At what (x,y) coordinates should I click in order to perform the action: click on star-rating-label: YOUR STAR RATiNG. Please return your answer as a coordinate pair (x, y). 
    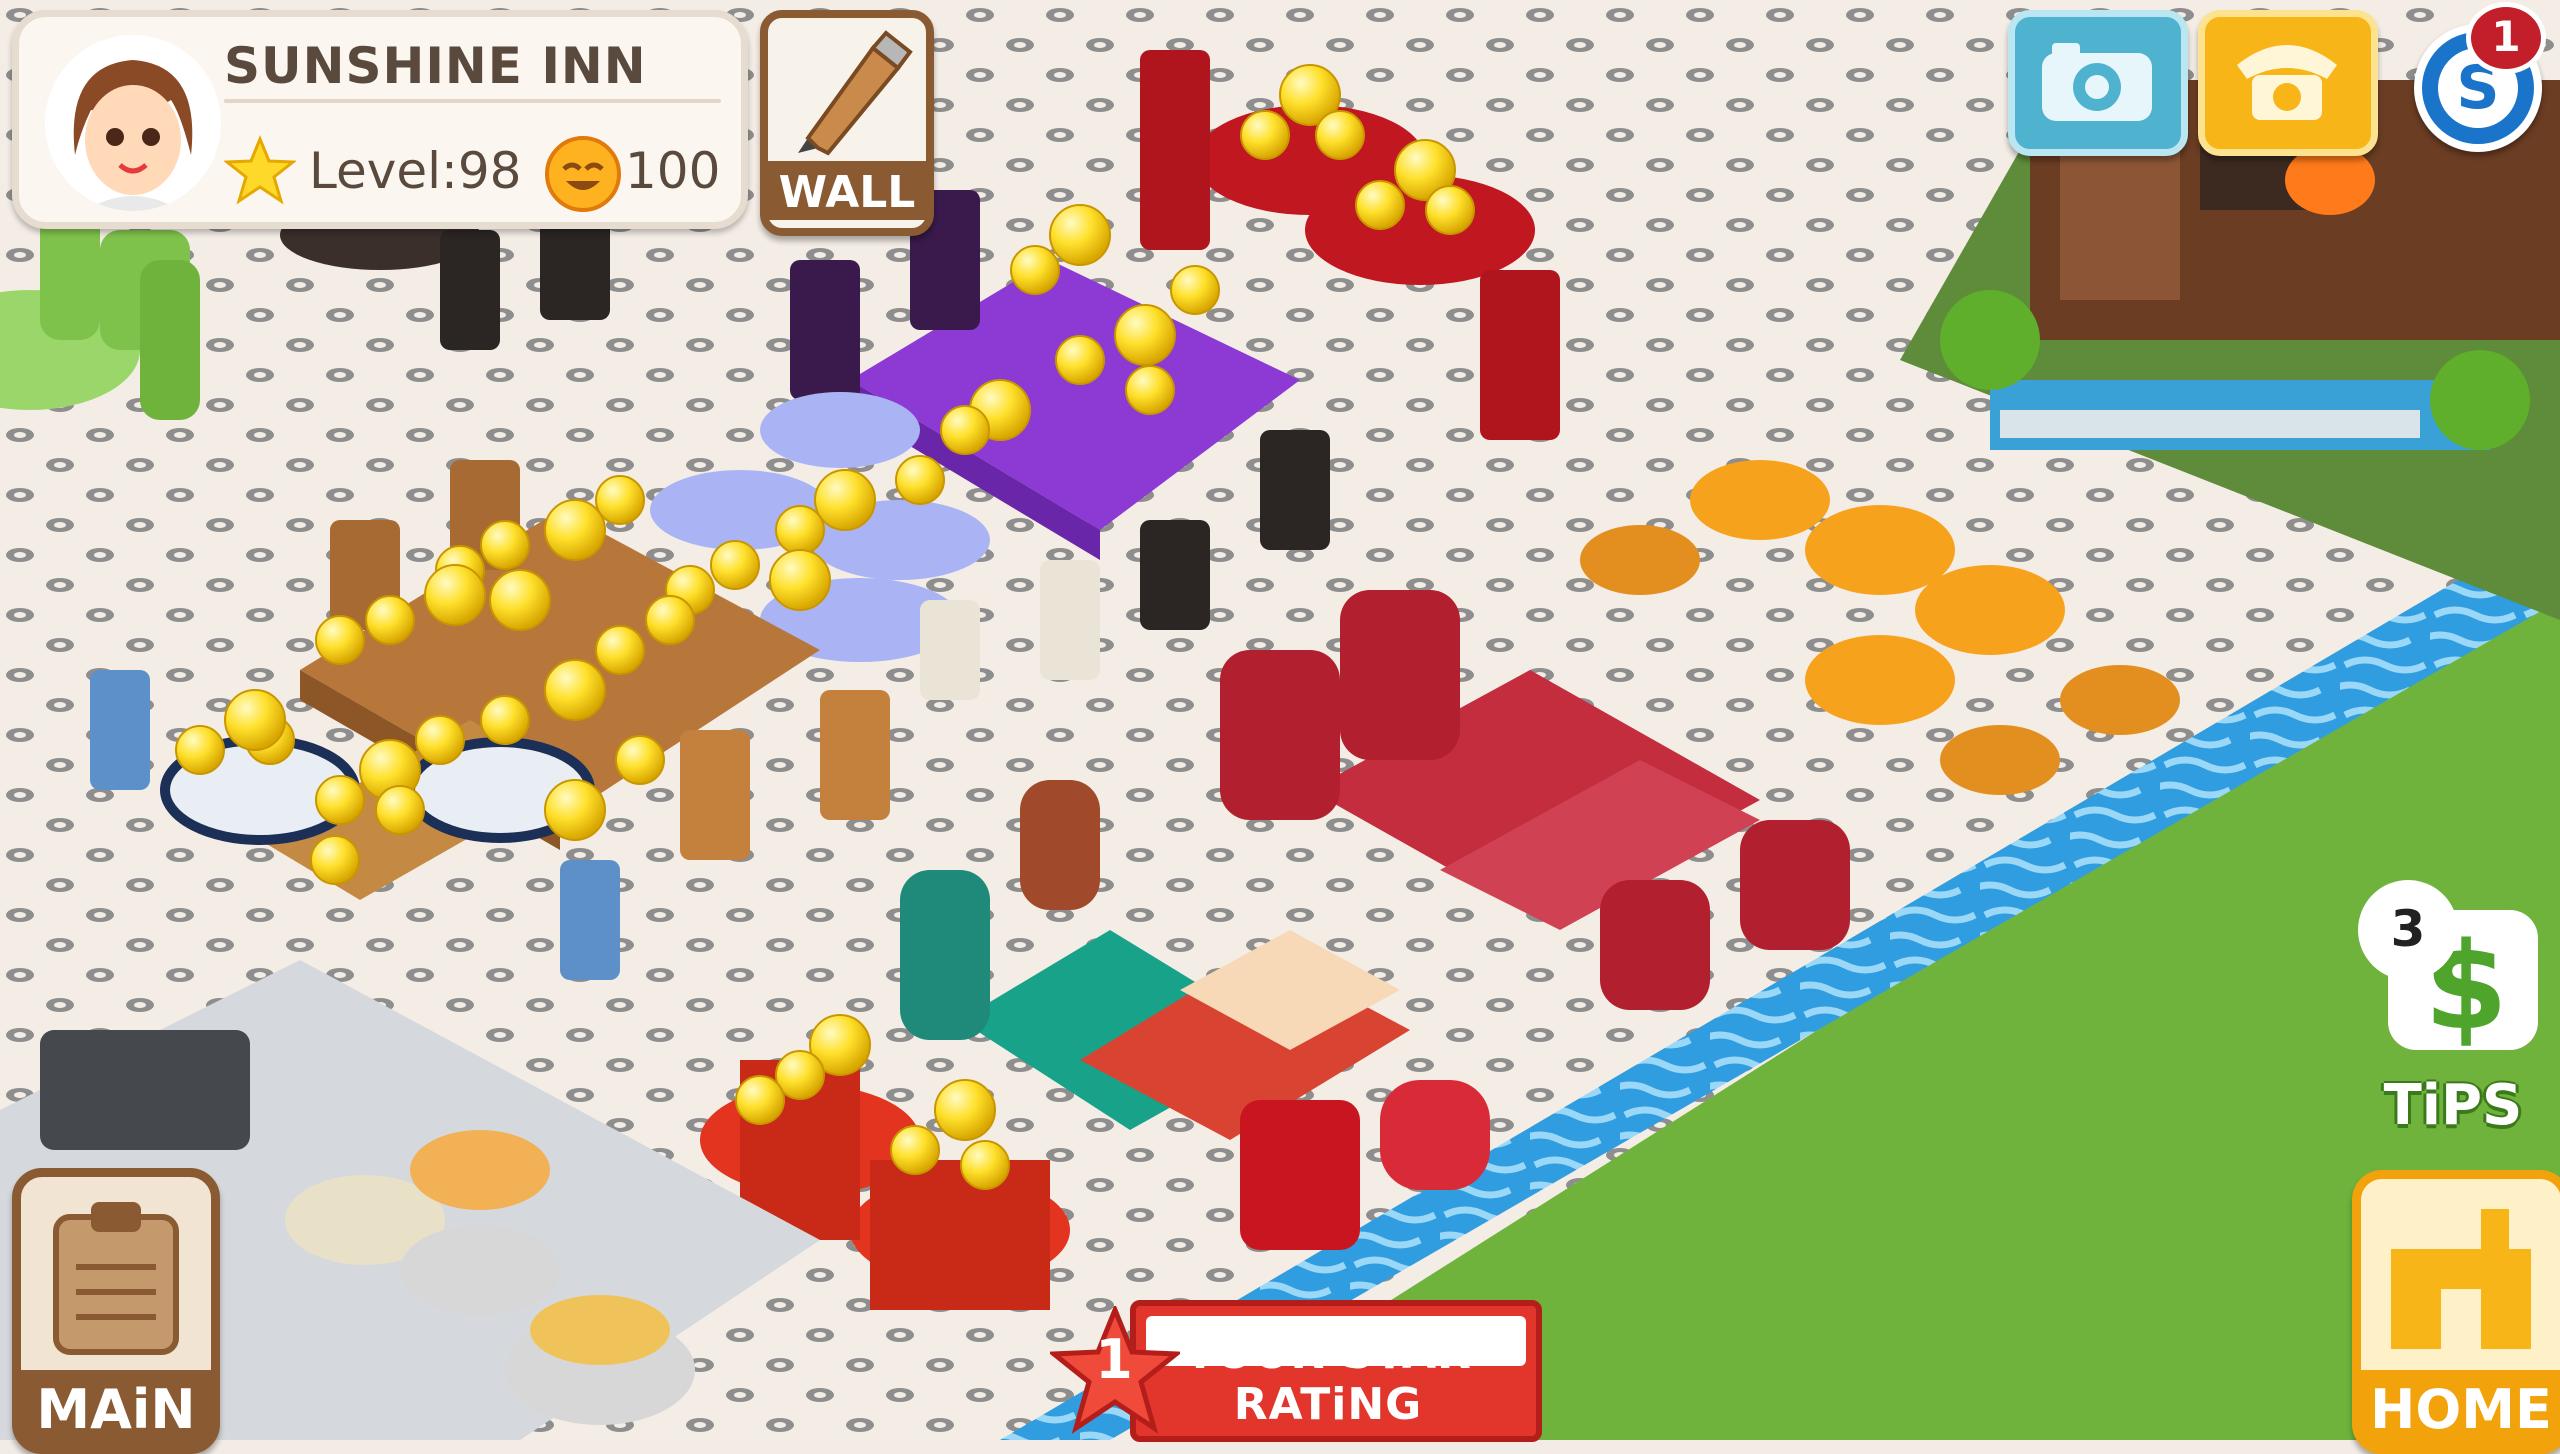
    Looking at the image, I should click on (1328, 1379).